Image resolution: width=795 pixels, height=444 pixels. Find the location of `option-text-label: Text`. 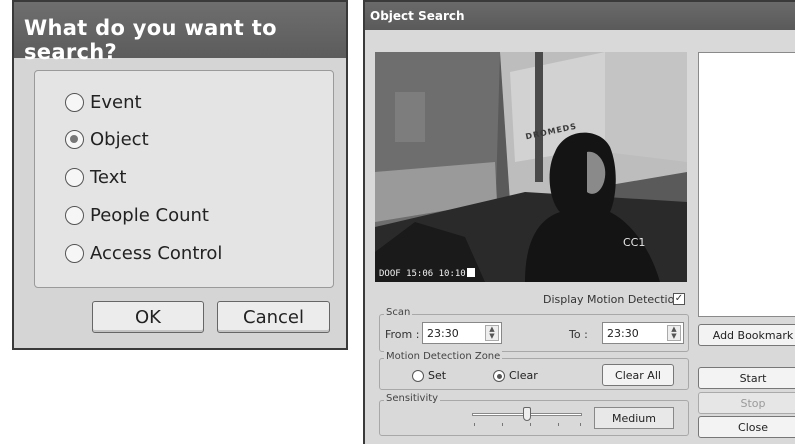

option-text-label: Text is located at coordinates (108, 177).